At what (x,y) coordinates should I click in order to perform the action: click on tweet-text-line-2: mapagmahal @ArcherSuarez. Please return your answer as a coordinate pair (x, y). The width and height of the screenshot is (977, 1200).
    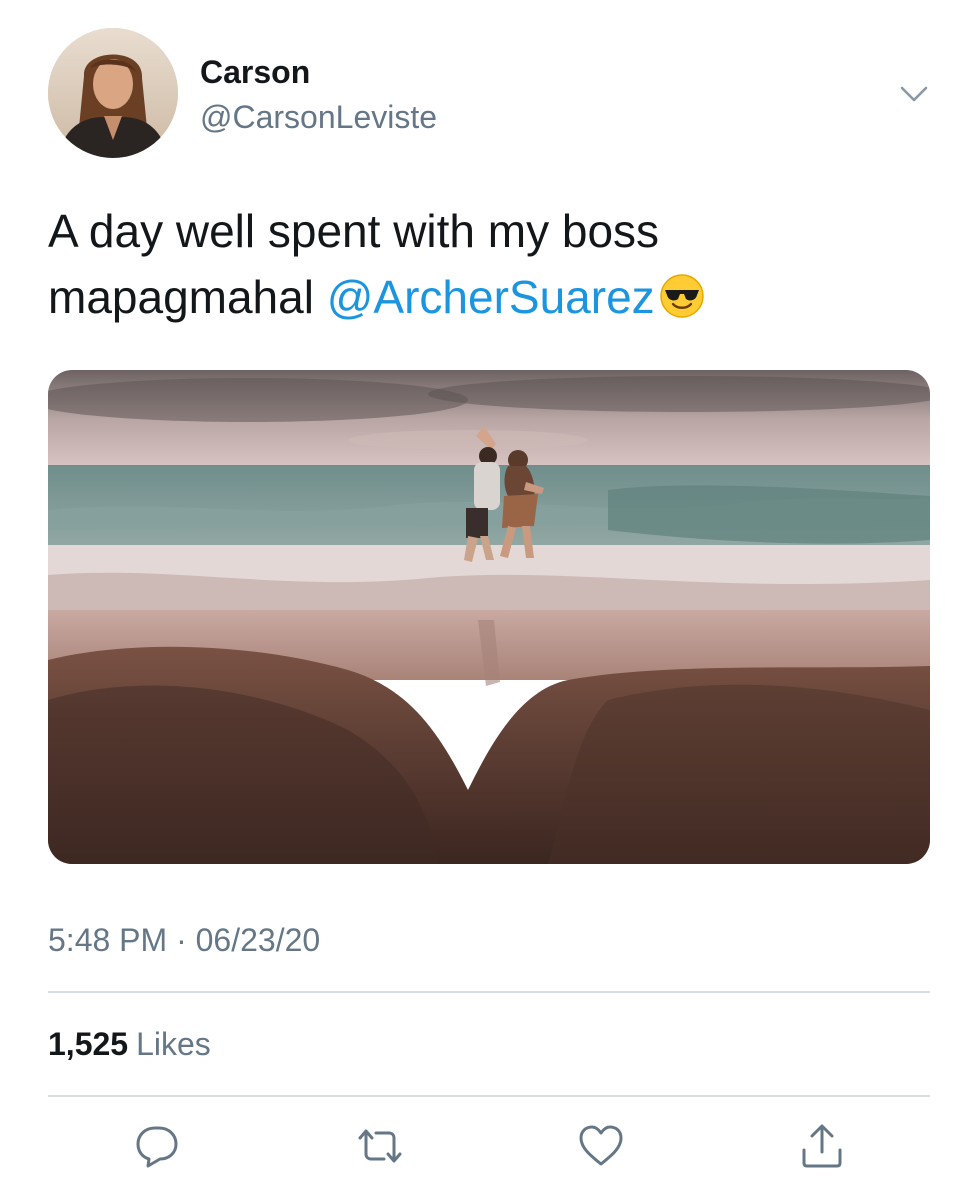
    Looking at the image, I should click on (488, 297).